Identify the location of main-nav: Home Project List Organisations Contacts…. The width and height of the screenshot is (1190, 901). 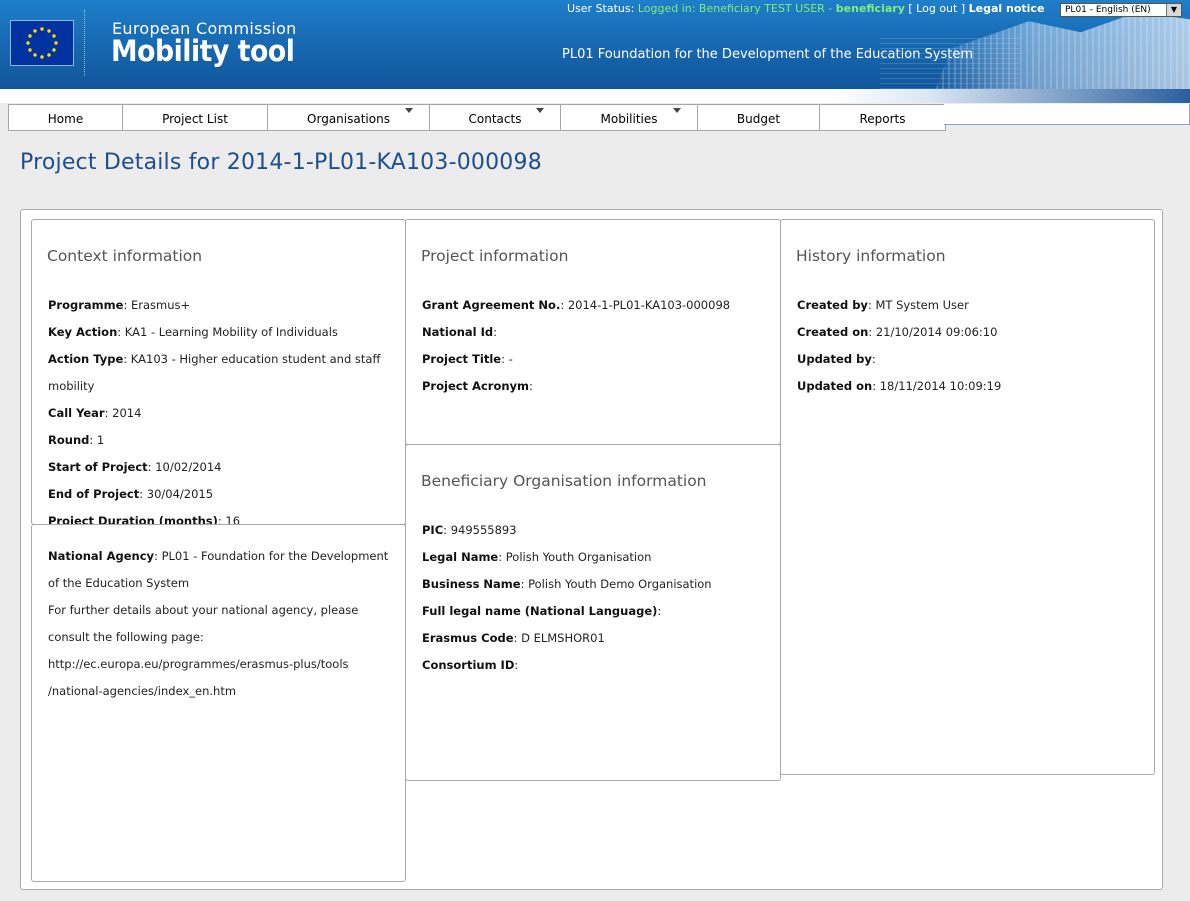
(477, 117).